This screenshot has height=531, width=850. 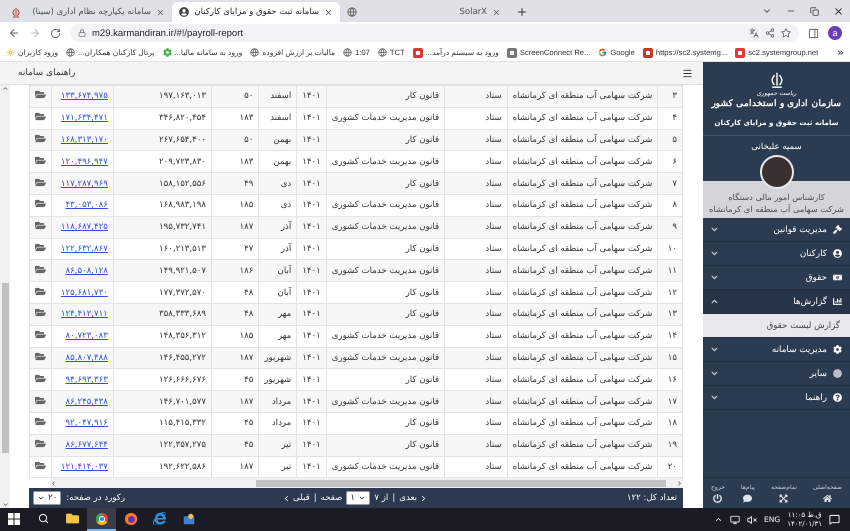 What do you see at coordinates (358, 498) in the screenshot?
I see `page-select: ۱` at bounding box center [358, 498].